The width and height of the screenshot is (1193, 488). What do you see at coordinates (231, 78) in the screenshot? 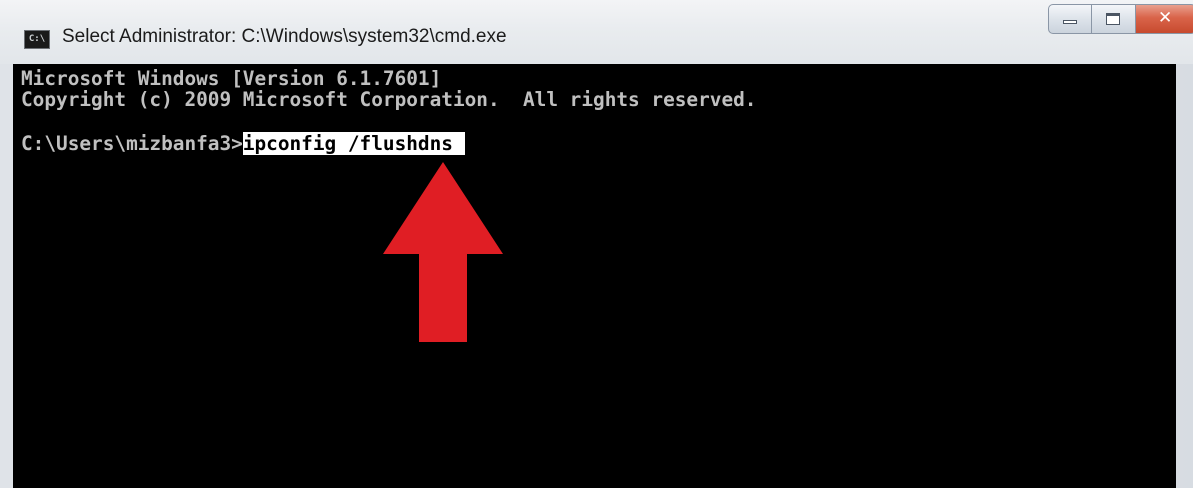
I see `console-line-version: Microsoft Windows [Version 6.1.7601]` at bounding box center [231, 78].